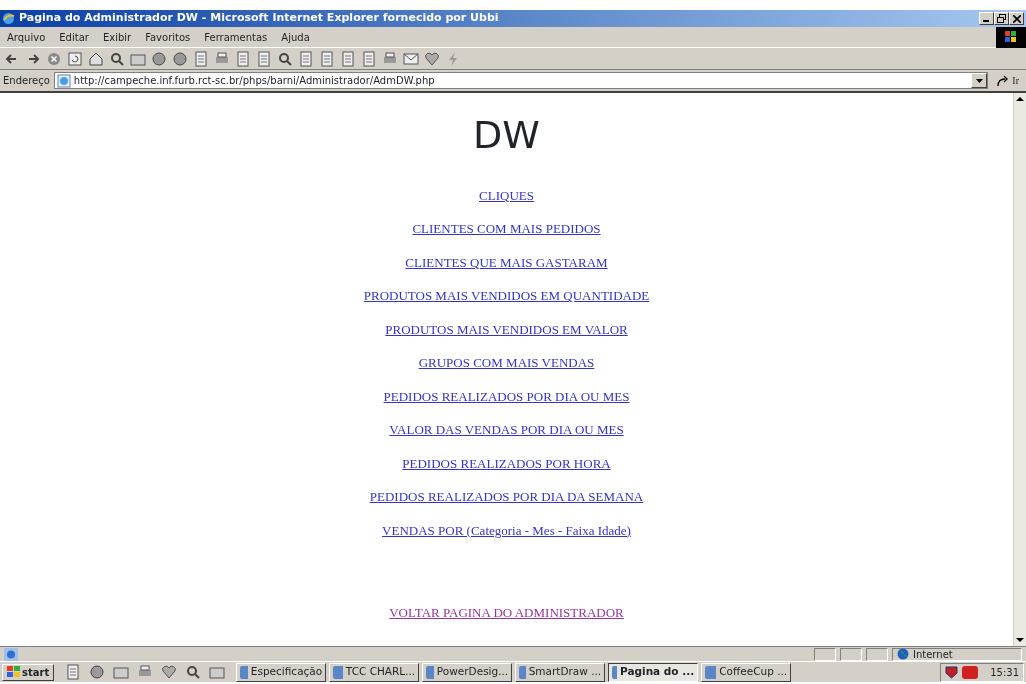 This screenshot has height=684, width=1026. I want to click on home-icon, so click(96, 58).